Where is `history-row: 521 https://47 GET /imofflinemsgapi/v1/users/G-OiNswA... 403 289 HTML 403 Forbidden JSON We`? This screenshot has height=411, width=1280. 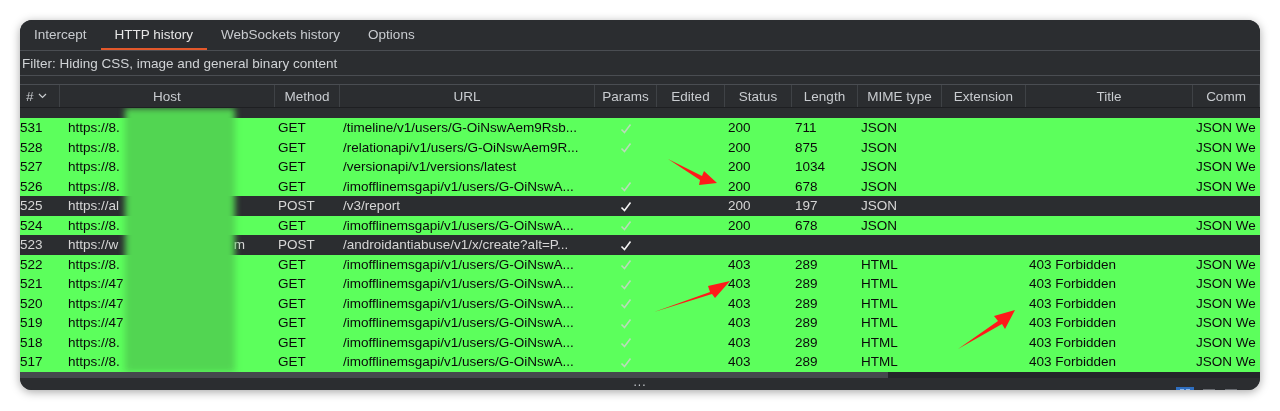
history-row: 521 https://47 GET /imofflinemsgapi/v1/users/G-OiNswA... 403 289 HTML 403 Forbidden JSON We is located at coordinates (640, 284).